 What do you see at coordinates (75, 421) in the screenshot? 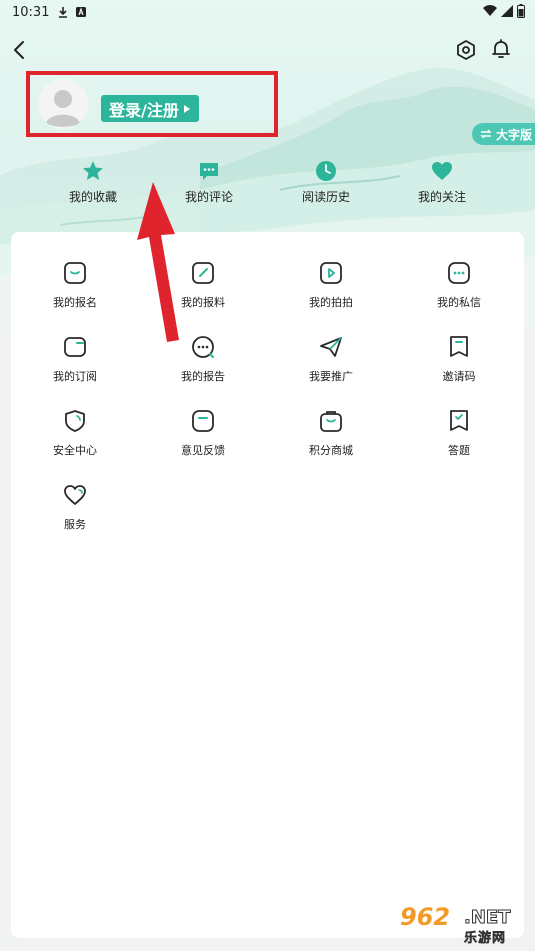
I see `shield-icon` at bounding box center [75, 421].